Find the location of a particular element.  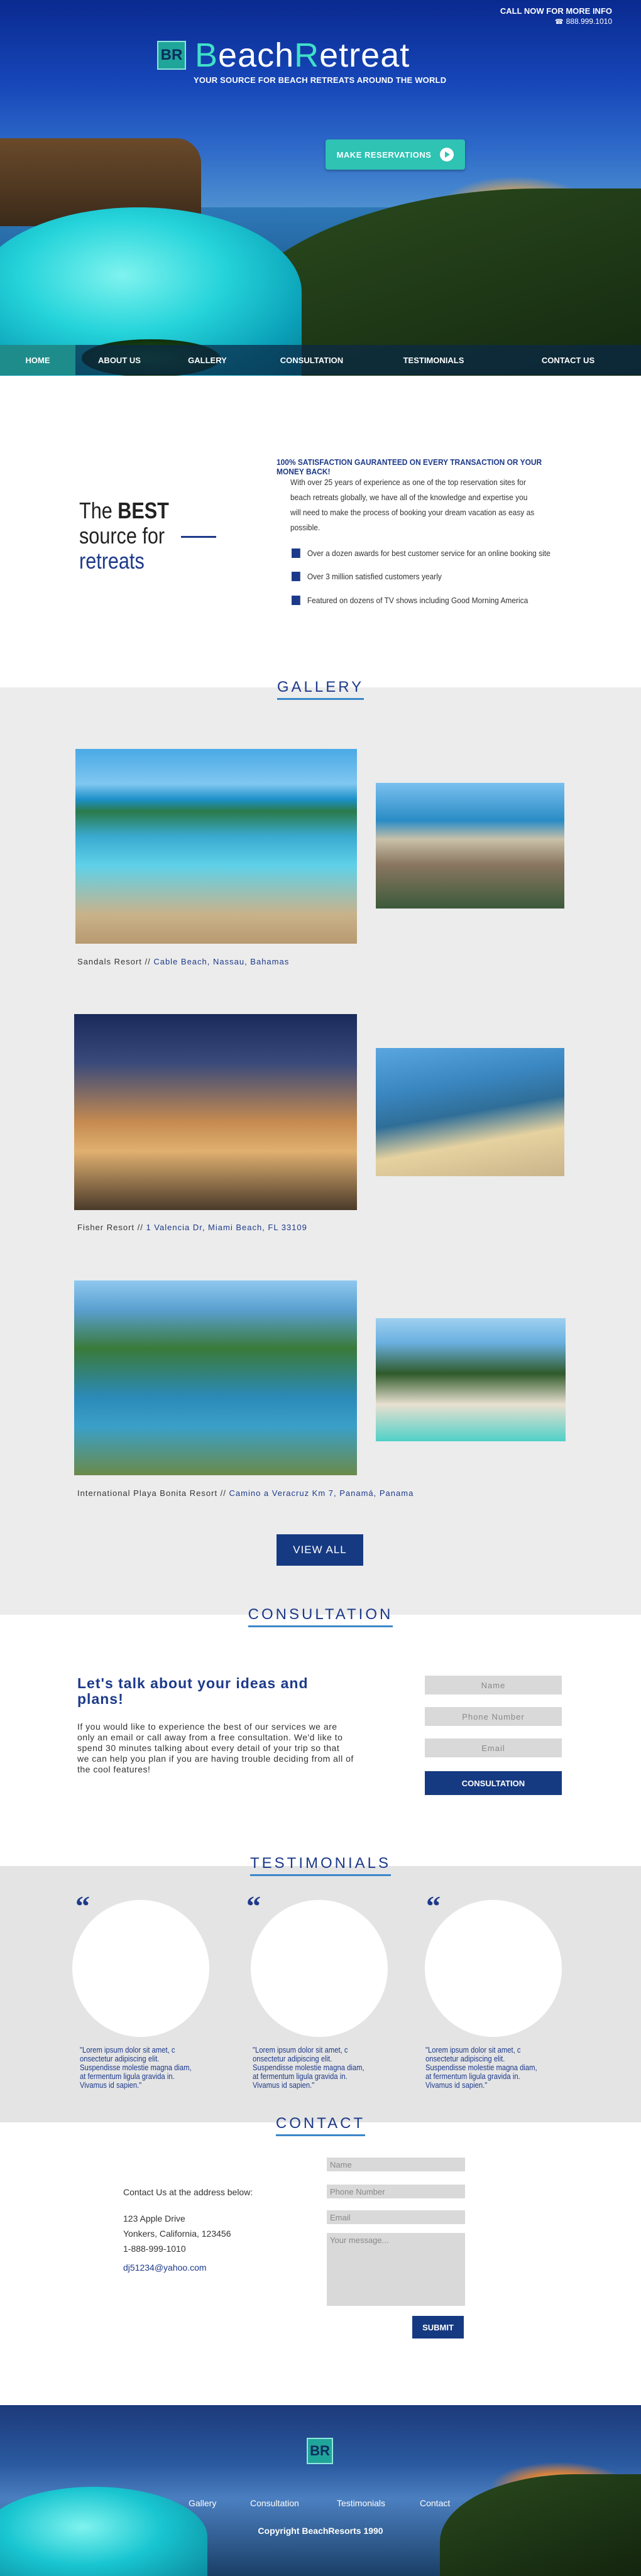

nav-testimonials: TESTIMONIALS is located at coordinates (433, 360).